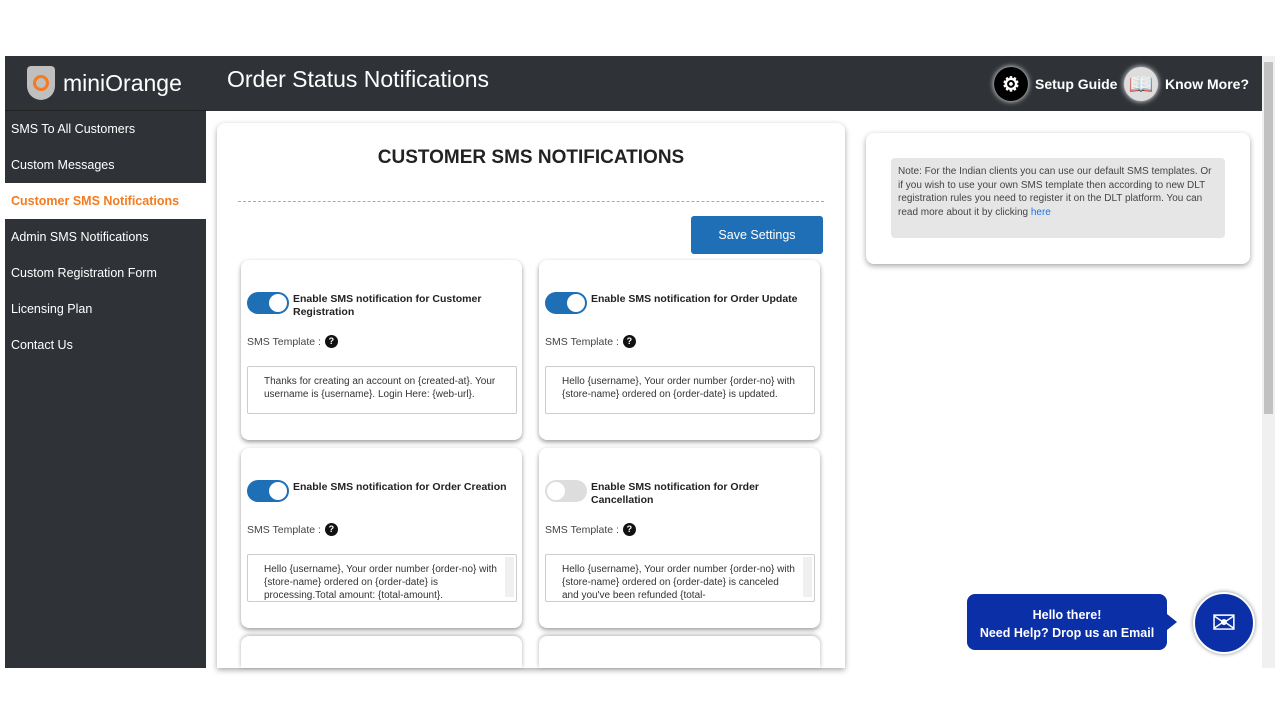 This screenshot has height=720, width=1280. I want to click on setup-guide-label: Setup Guide, so click(1076, 84).